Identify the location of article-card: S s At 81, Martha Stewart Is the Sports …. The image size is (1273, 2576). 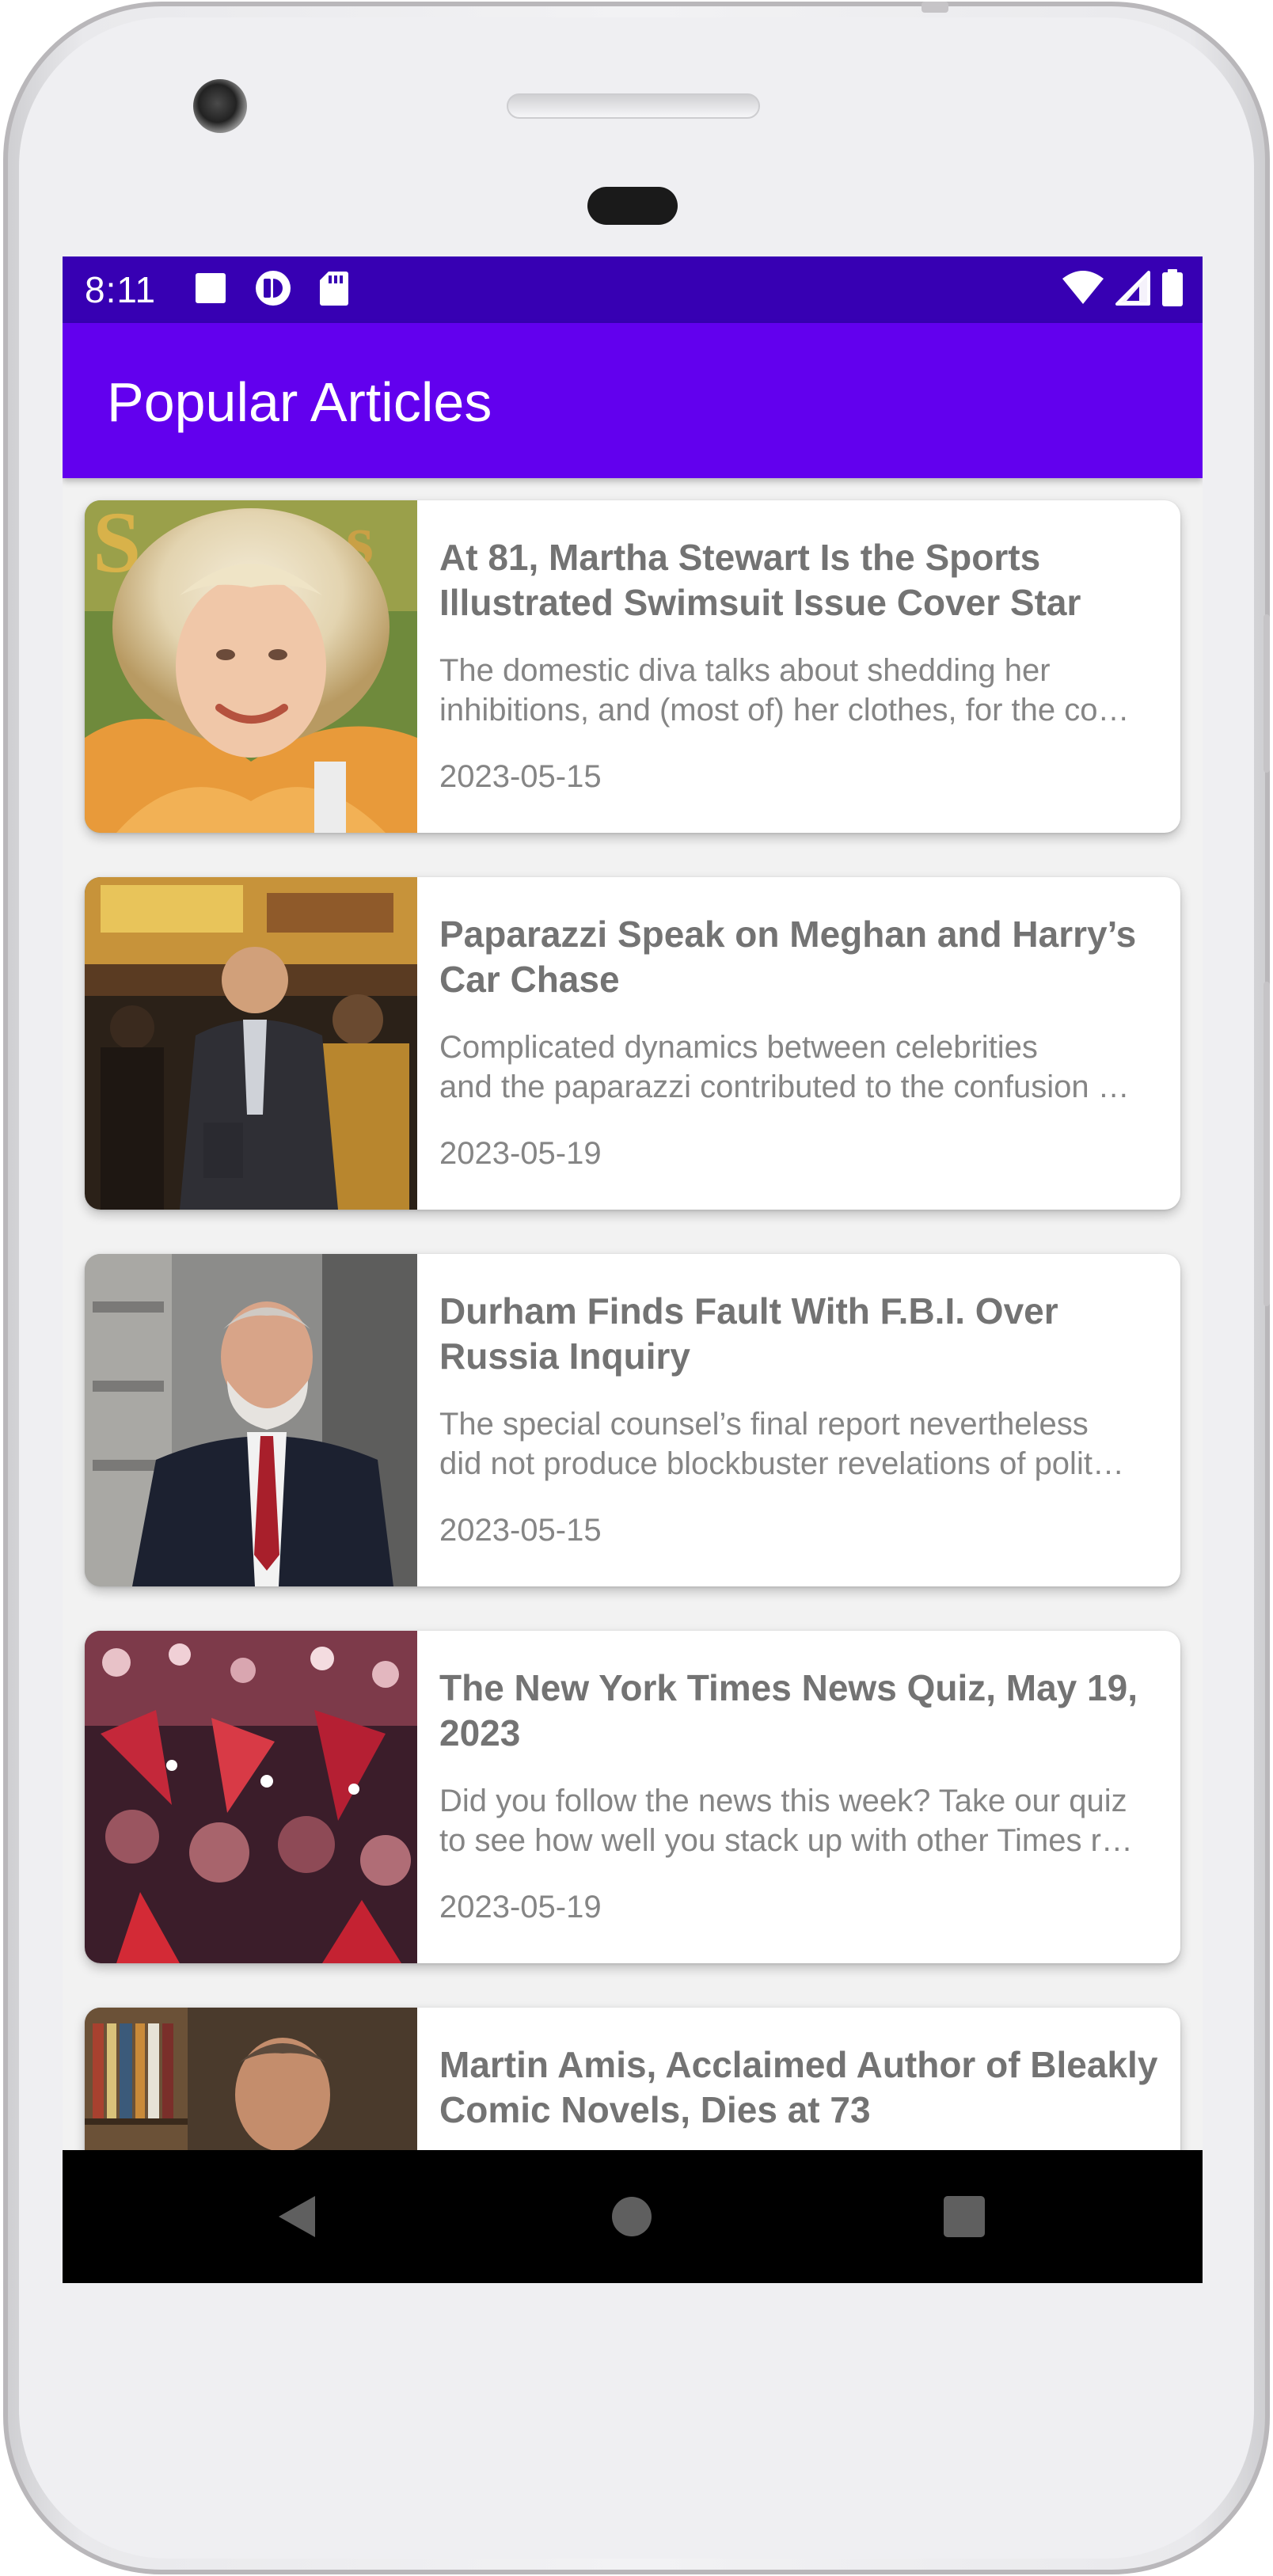
(632, 666).